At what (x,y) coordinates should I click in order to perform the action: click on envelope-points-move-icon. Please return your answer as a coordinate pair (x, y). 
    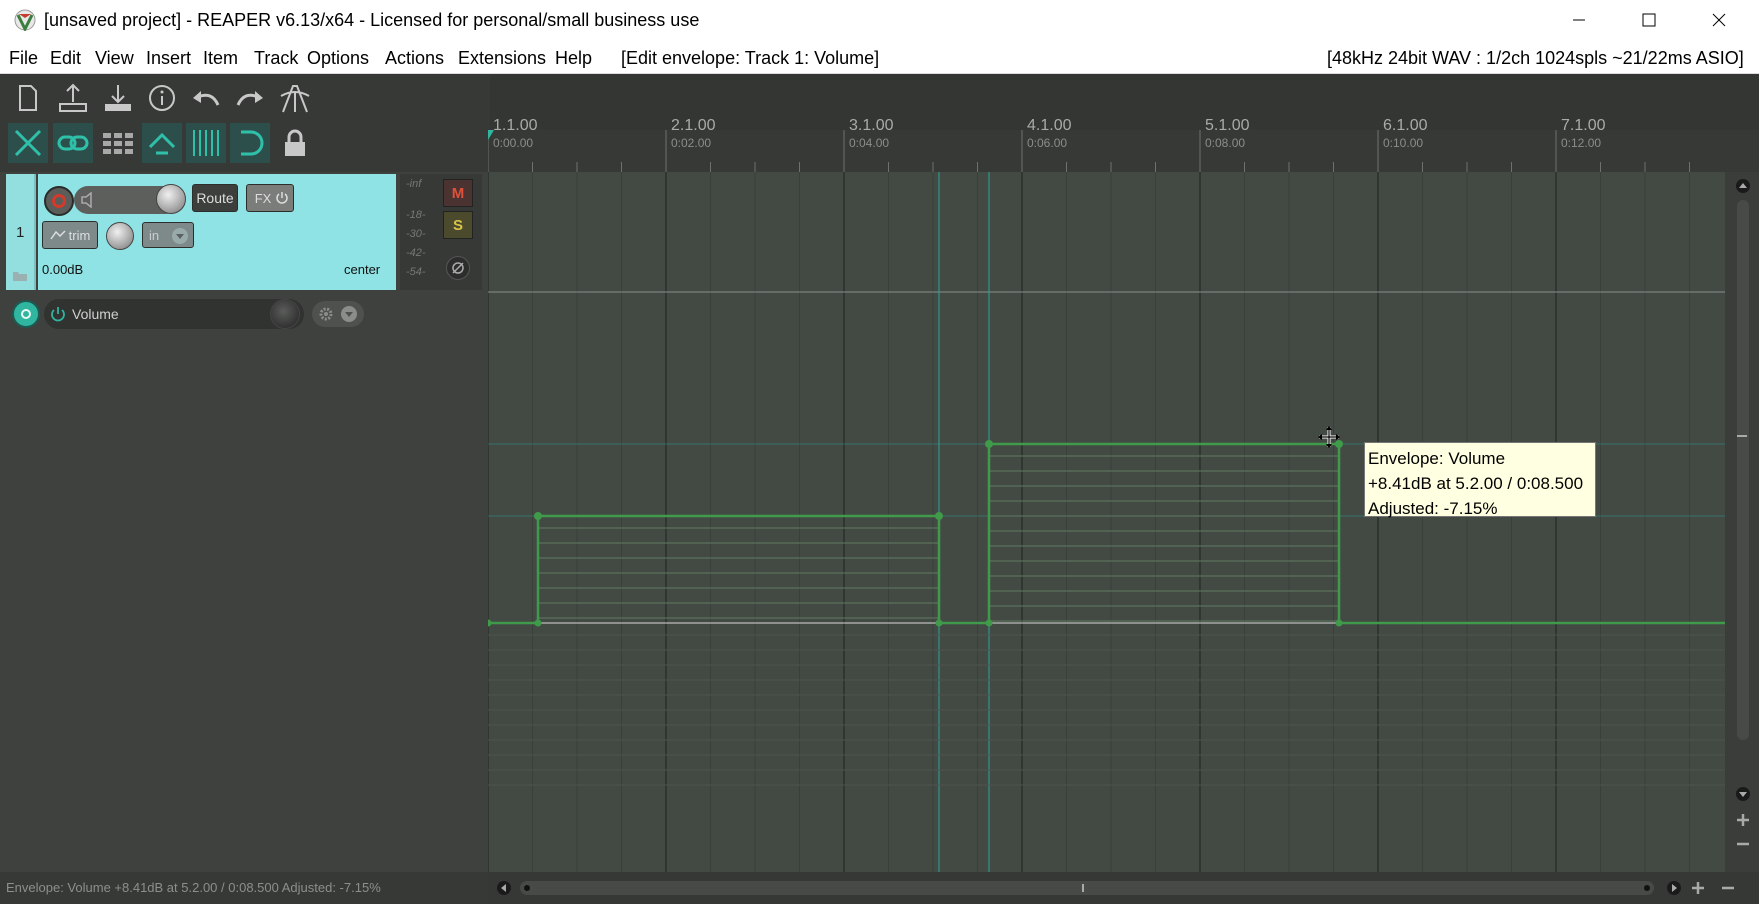
    Looking at the image, I should click on (162, 143).